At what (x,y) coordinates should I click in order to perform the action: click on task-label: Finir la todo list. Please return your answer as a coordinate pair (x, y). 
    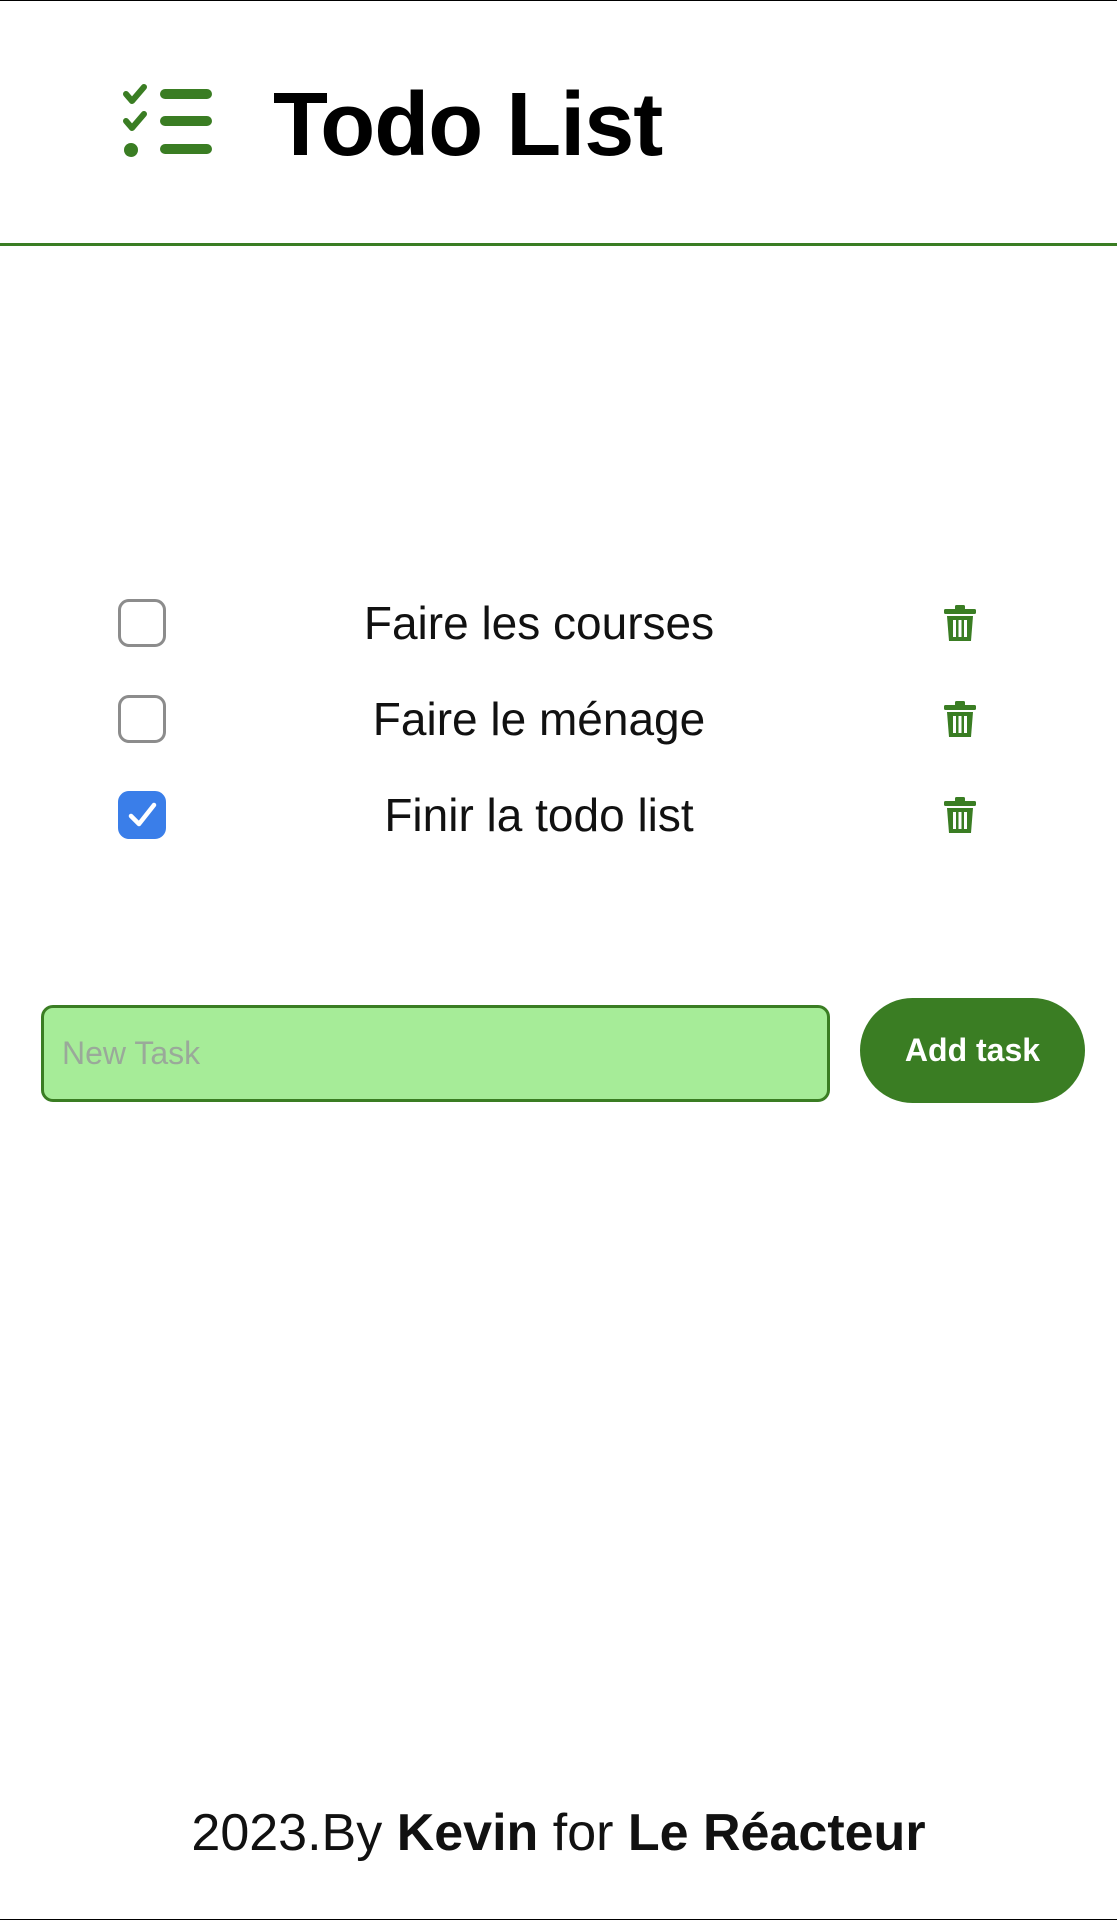
    Looking at the image, I should click on (539, 815).